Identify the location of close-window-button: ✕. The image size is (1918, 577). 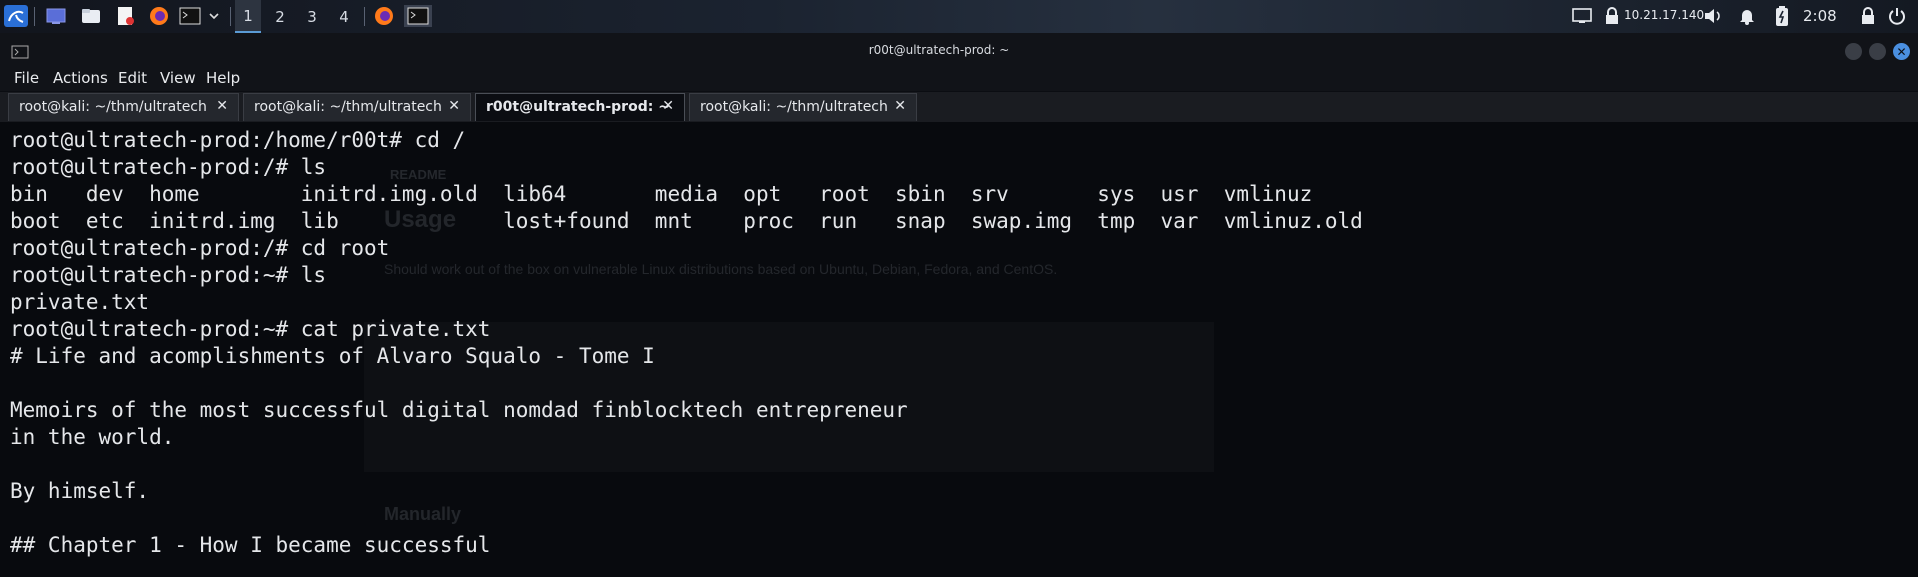
(1901, 51).